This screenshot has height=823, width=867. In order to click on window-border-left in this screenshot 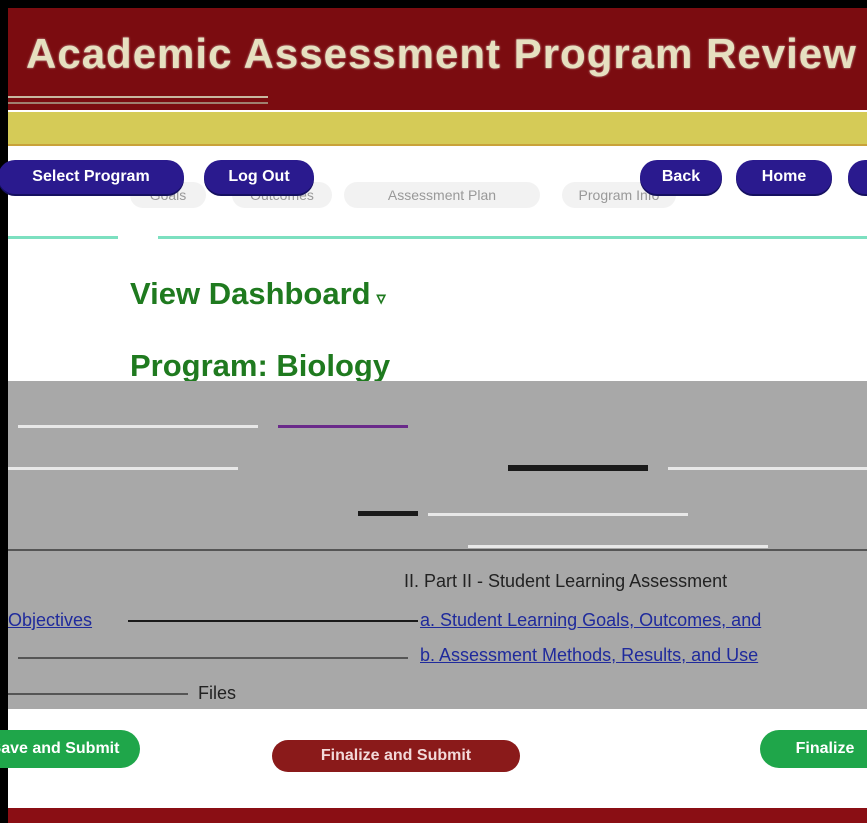, I will do `click(4, 411)`.